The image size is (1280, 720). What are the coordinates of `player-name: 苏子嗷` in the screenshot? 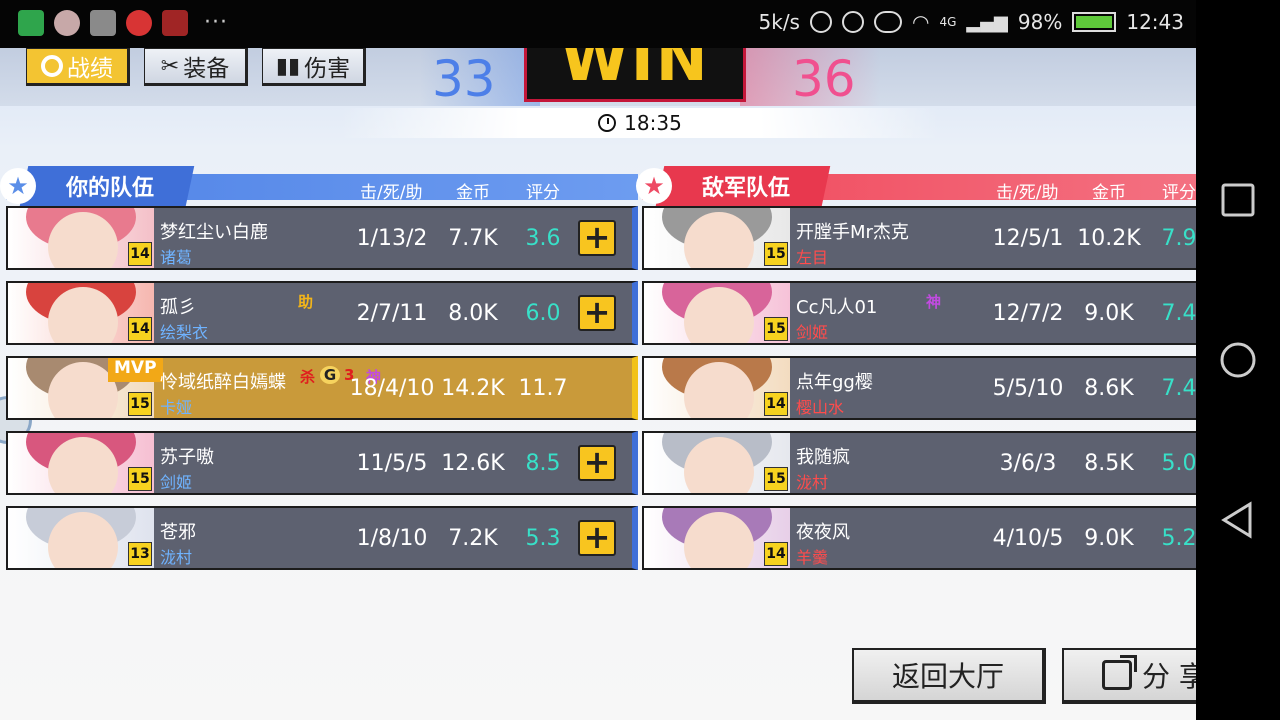 It's located at (187, 457).